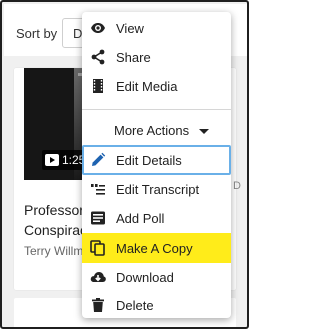 Image resolution: width=320 pixels, height=329 pixels. I want to click on menu-item-view: View, so click(156, 28).